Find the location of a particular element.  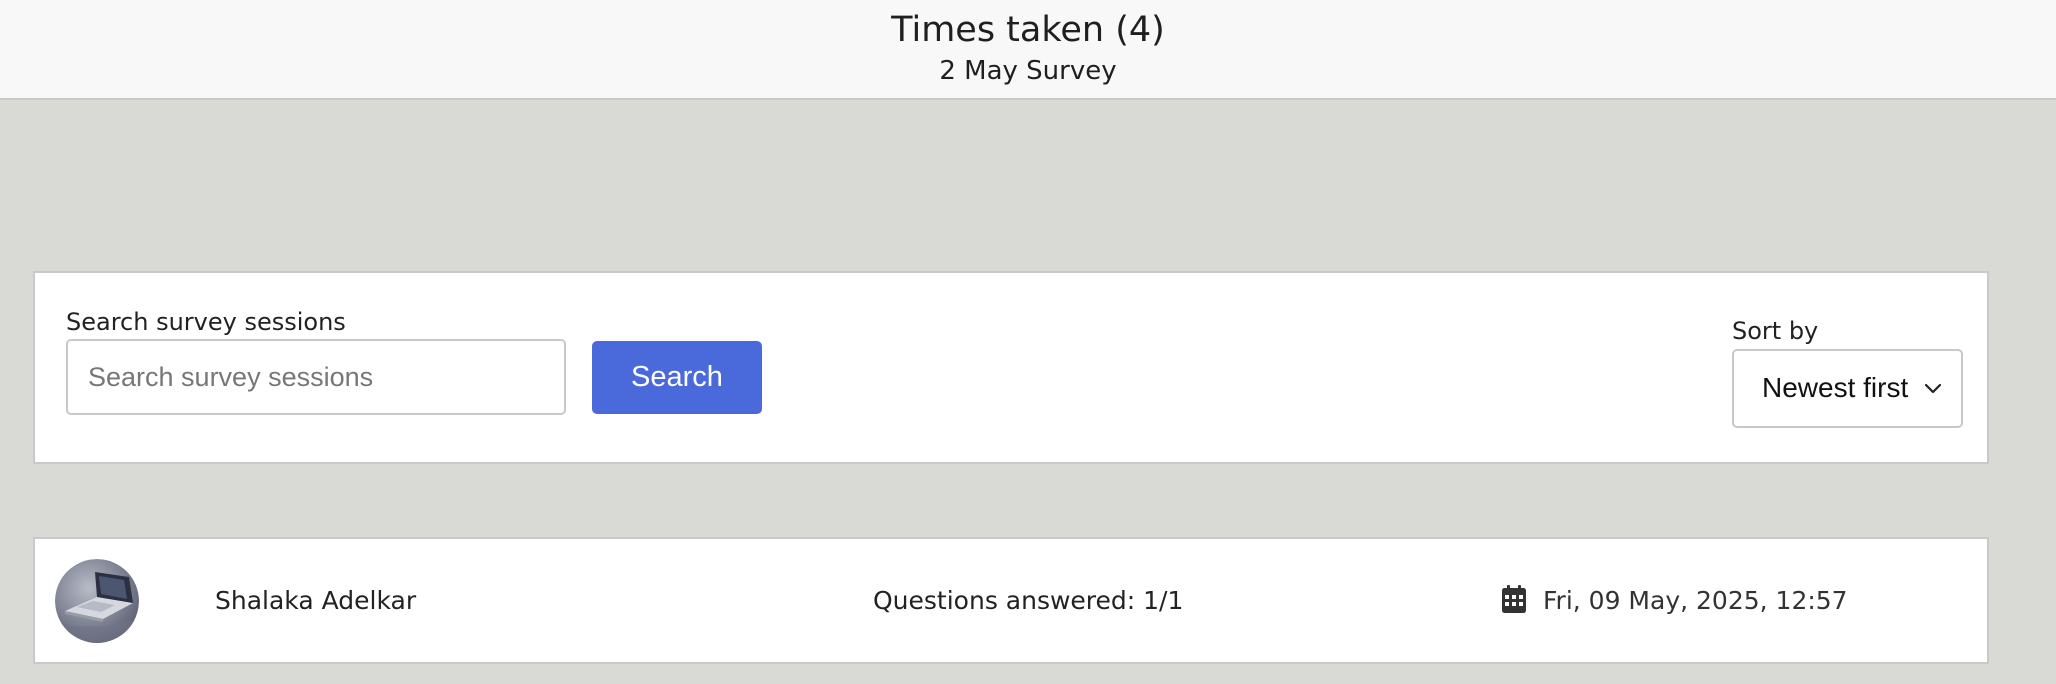

laptop-photo-avatar-icon is located at coordinates (97, 601).